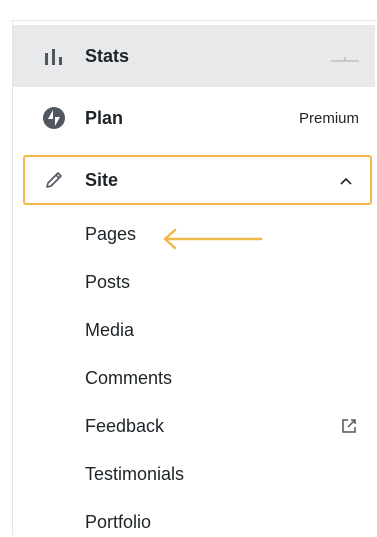  I want to click on menu-item-site: Site, so click(197, 180).